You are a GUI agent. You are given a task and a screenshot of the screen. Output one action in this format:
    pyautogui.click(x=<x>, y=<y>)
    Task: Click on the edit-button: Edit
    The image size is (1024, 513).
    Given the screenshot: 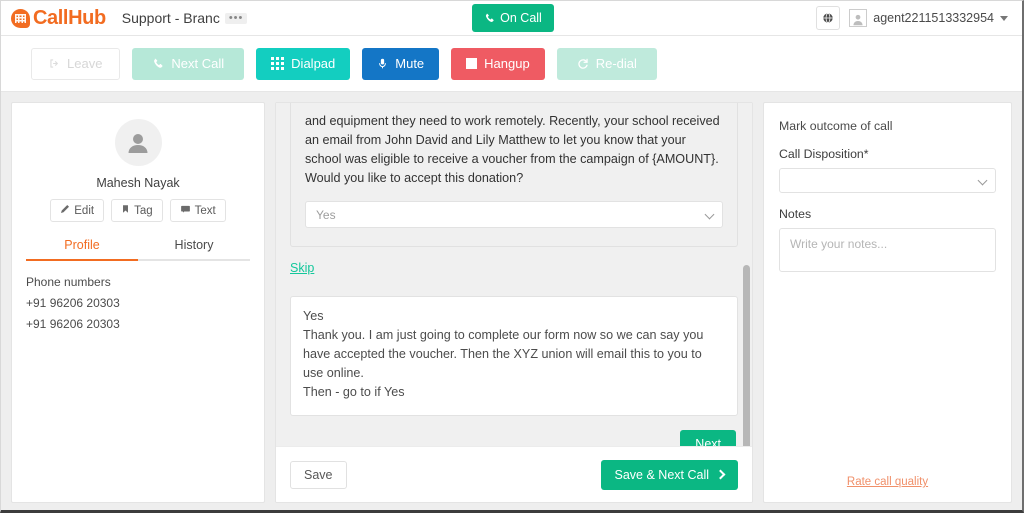 What is the action you would take?
    pyautogui.click(x=77, y=210)
    